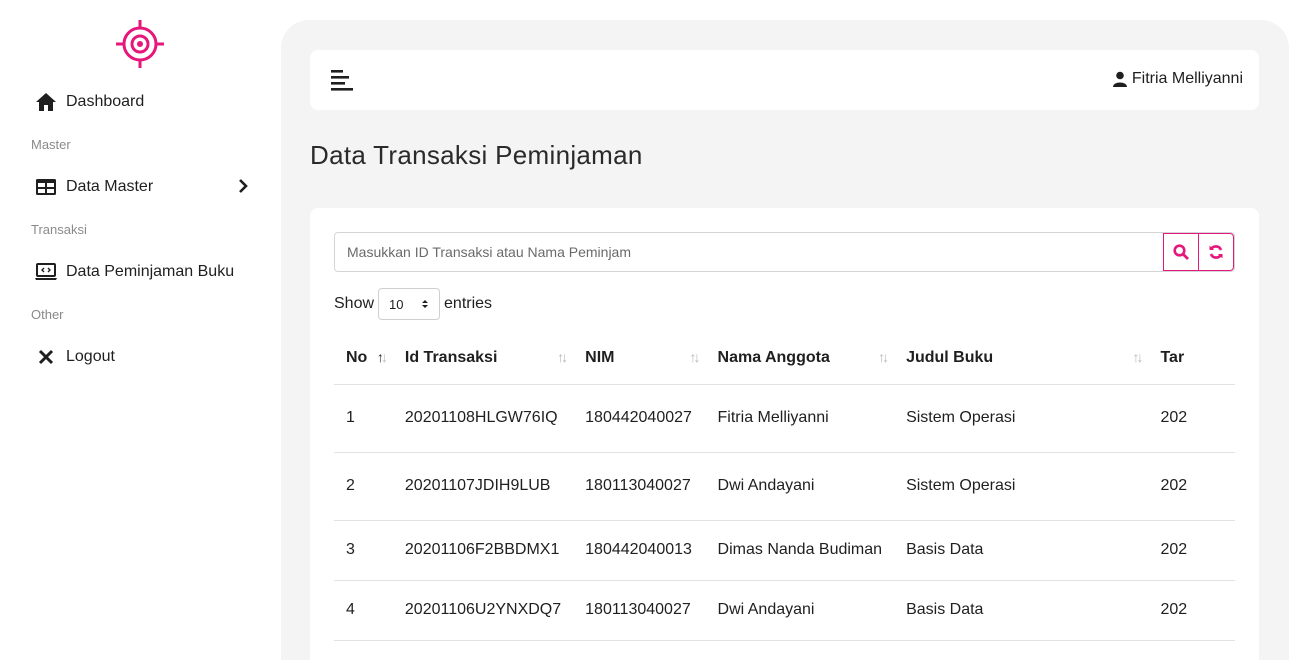 Image resolution: width=1309 pixels, height=668 pixels. I want to click on search-group, so click(784, 252).